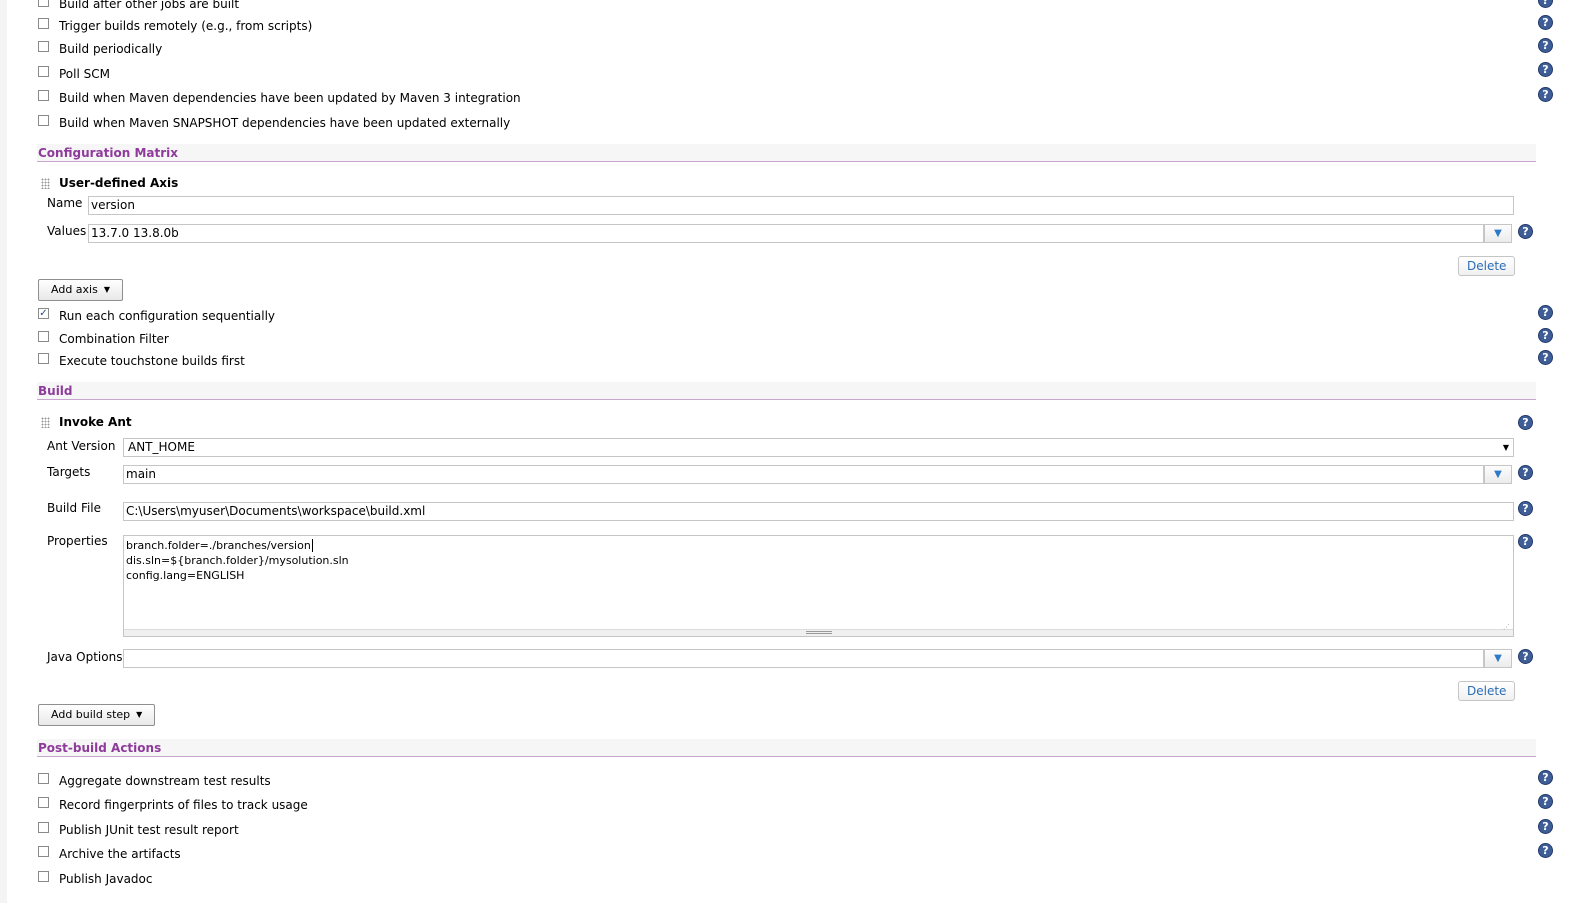 This screenshot has width=1592, height=903. I want to click on trigger-build-after-other-jobs: Build after other jobs are built, so click(138, 6).